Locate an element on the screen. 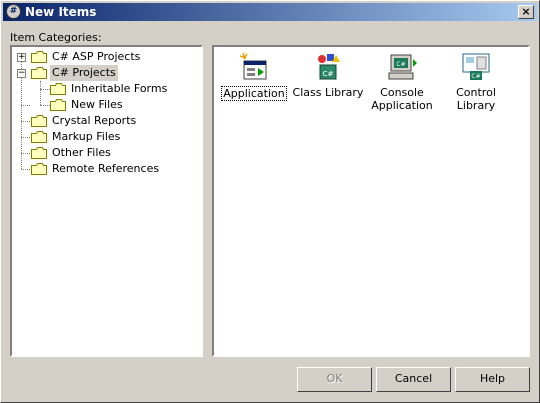  application-icon is located at coordinates (253, 66).